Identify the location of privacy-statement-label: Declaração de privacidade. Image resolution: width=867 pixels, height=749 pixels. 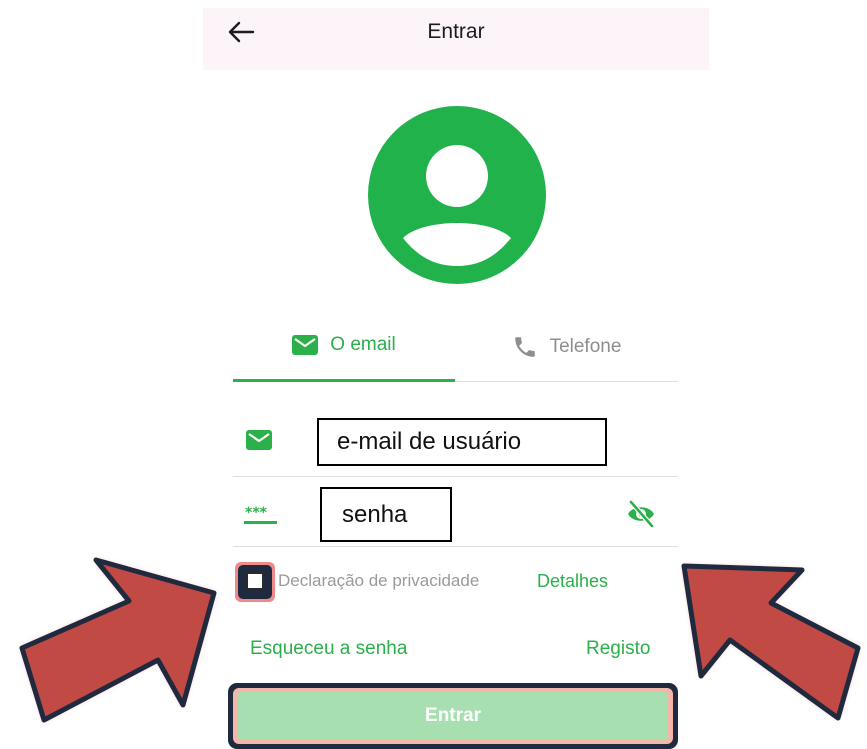
(379, 580).